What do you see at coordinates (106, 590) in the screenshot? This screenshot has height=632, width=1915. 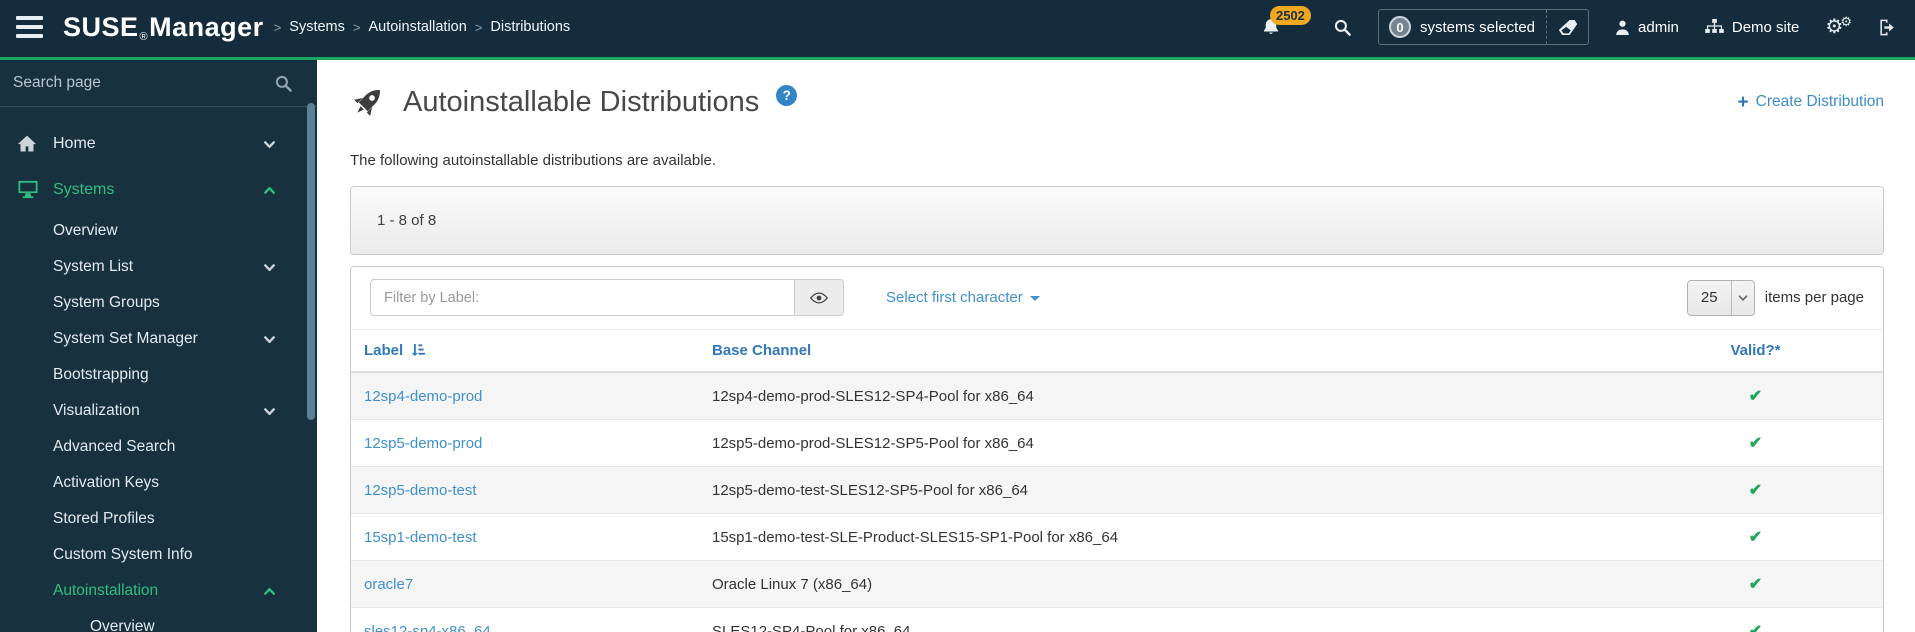 I see `sidebar-item-label: Autoinstallation` at bounding box center [106, 590].